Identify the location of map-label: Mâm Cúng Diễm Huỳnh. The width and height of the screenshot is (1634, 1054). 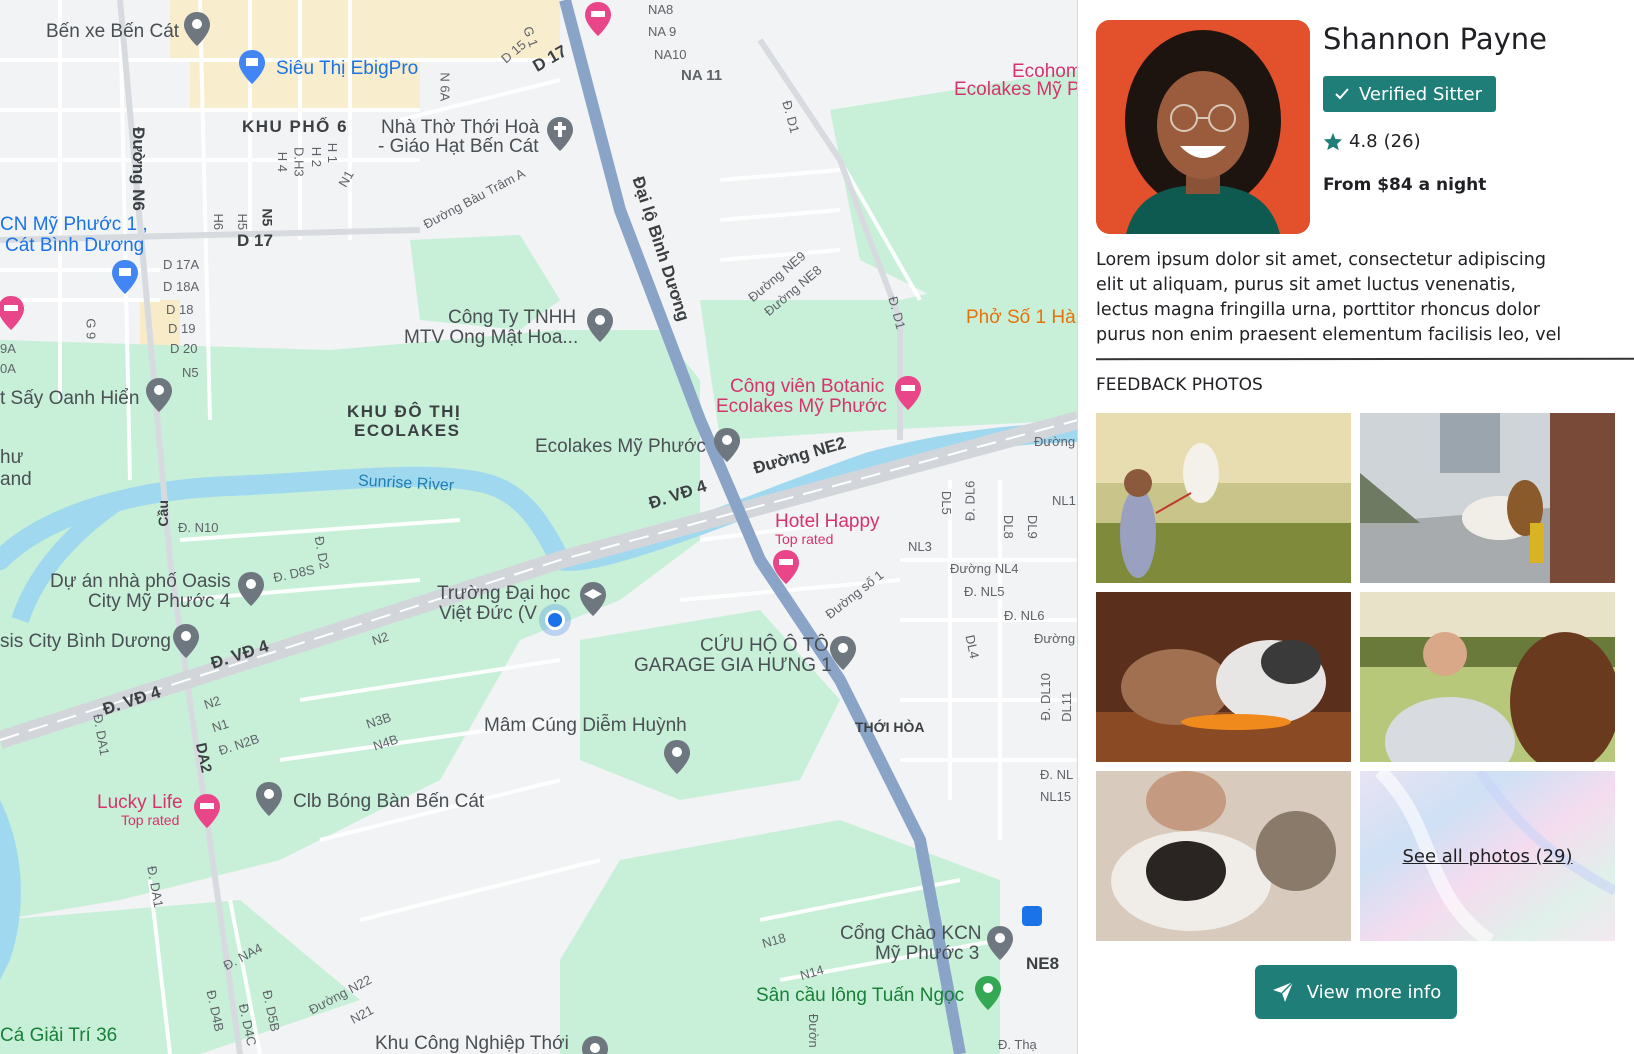
(585, 726).